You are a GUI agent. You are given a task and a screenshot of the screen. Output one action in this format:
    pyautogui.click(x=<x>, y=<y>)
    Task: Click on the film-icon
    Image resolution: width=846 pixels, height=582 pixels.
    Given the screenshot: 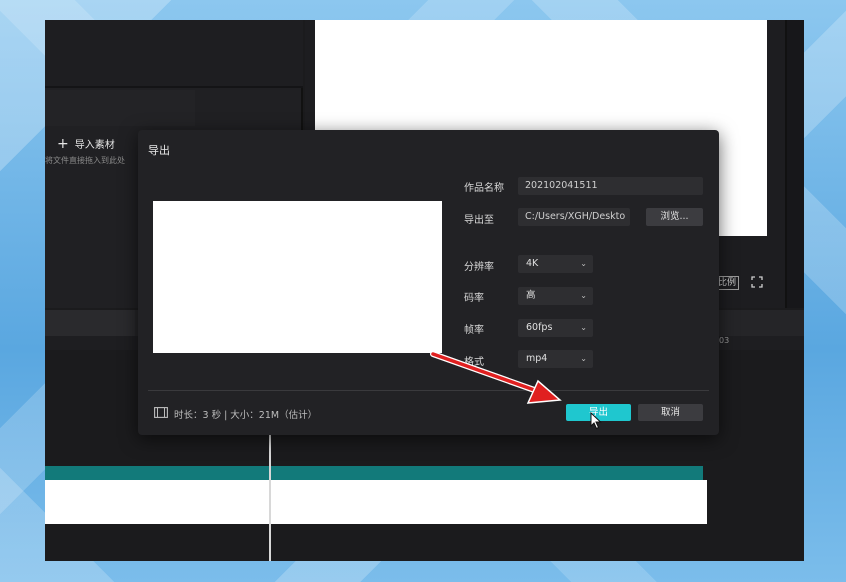 What is the action you would take?
    pyautogui.click(x=161, y=412)
    